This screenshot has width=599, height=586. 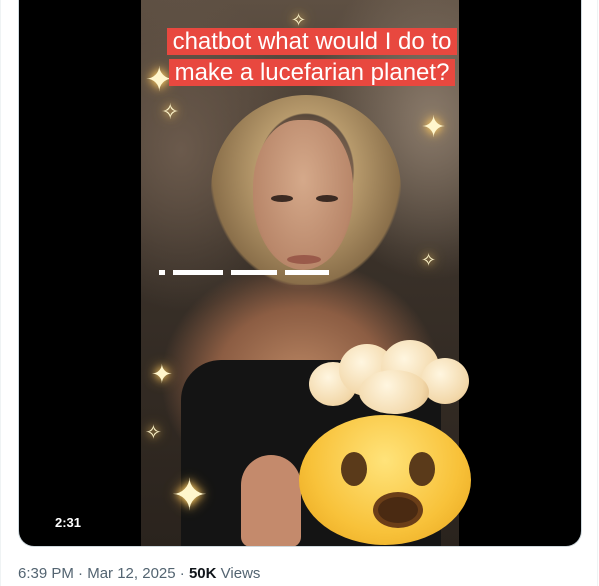 What do you see at coordinates (0, 293) in the screenshot?
I see `timeline-divider-left` at bounding box center [0, 293].